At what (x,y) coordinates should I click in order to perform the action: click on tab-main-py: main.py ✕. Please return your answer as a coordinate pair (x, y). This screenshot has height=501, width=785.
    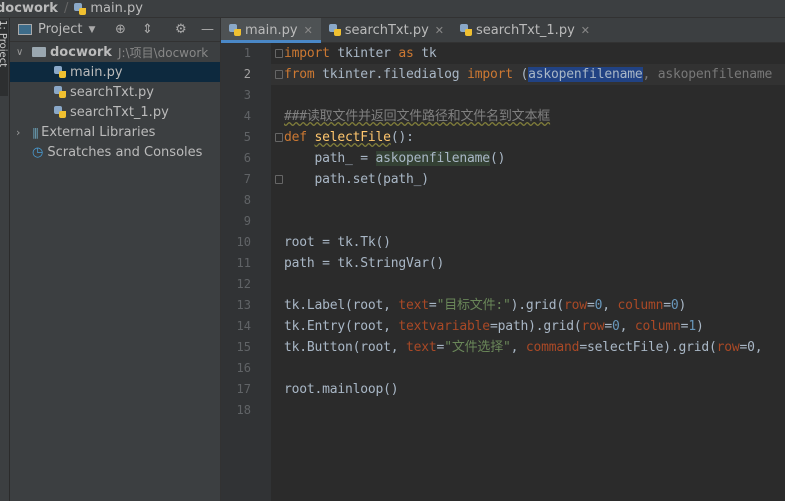
    Looking at the image, I should click on (271, 30).